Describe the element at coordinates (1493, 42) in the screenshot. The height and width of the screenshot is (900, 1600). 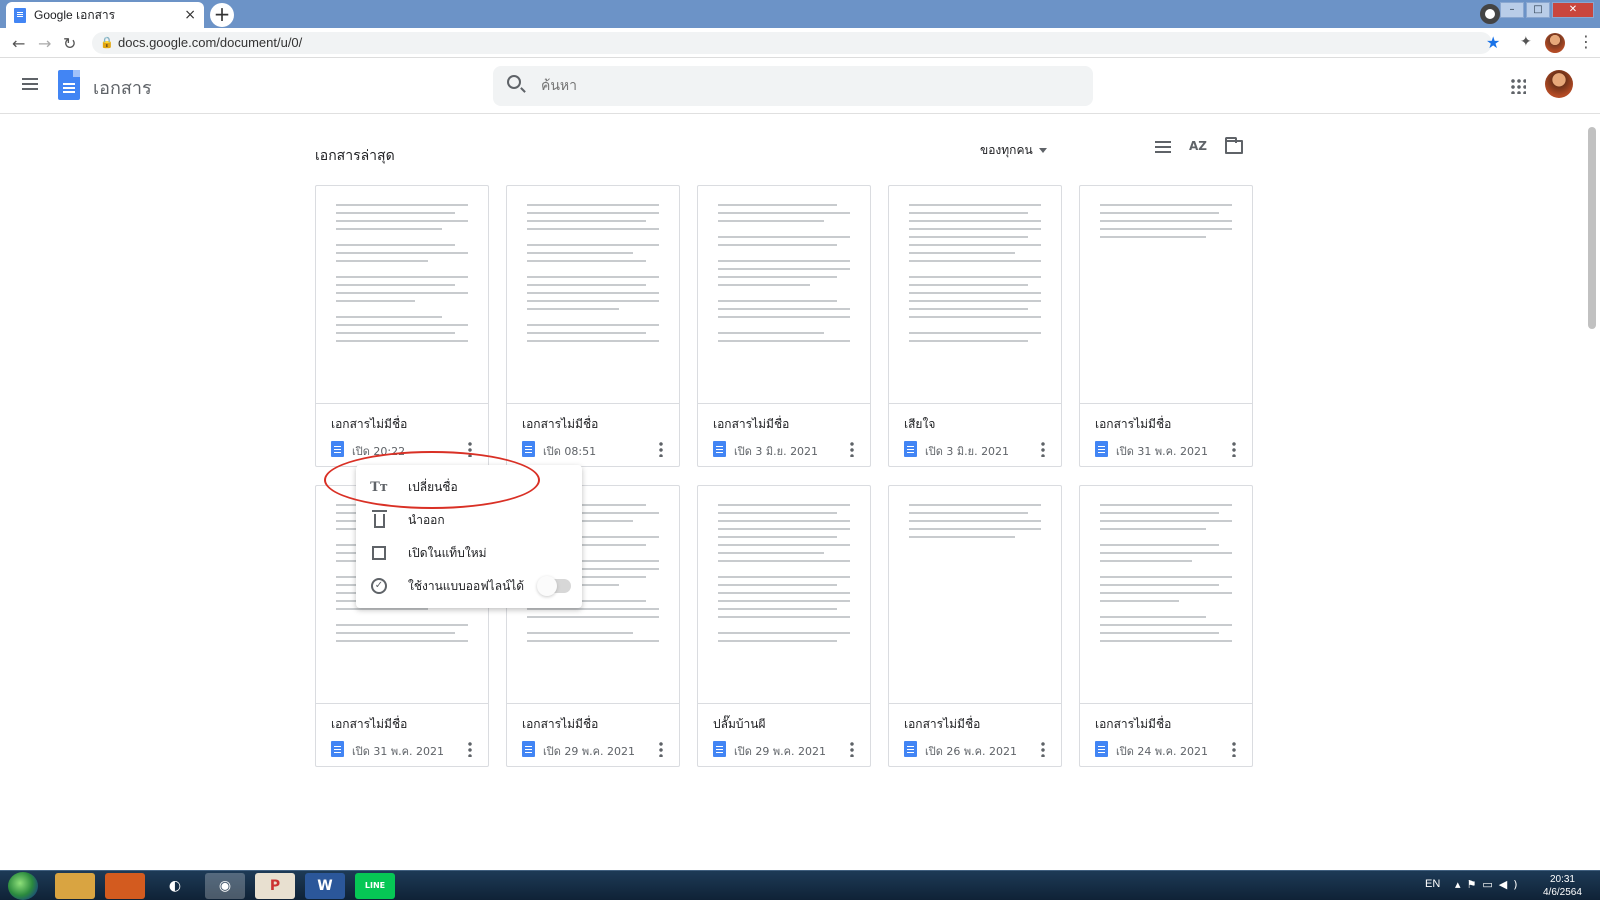
I see `bookmark-star-icon: ★` at that location.